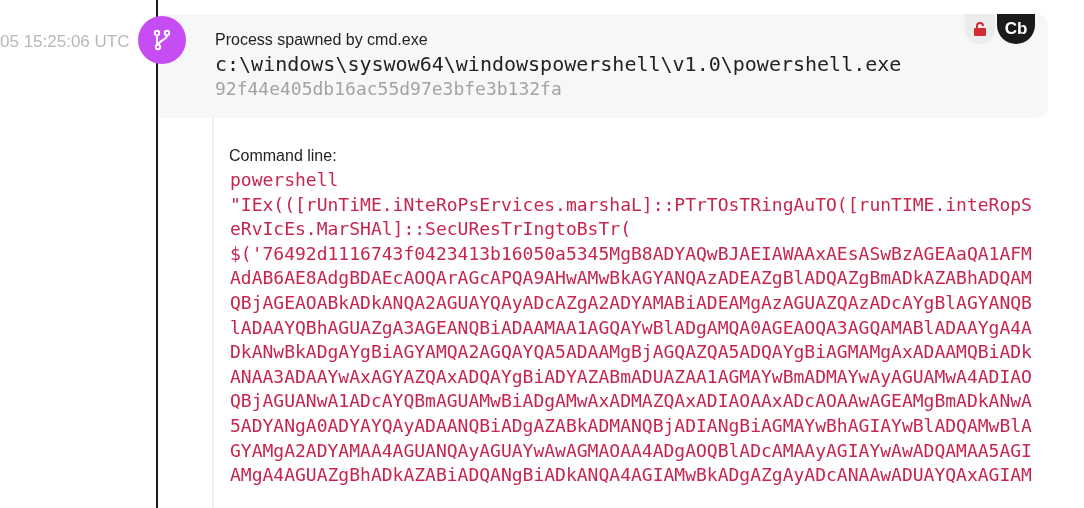 The height and width of the screenshot is (508, 1084). I want to click on event-title: Process spawned by cmd.exe, so click(322, 40).